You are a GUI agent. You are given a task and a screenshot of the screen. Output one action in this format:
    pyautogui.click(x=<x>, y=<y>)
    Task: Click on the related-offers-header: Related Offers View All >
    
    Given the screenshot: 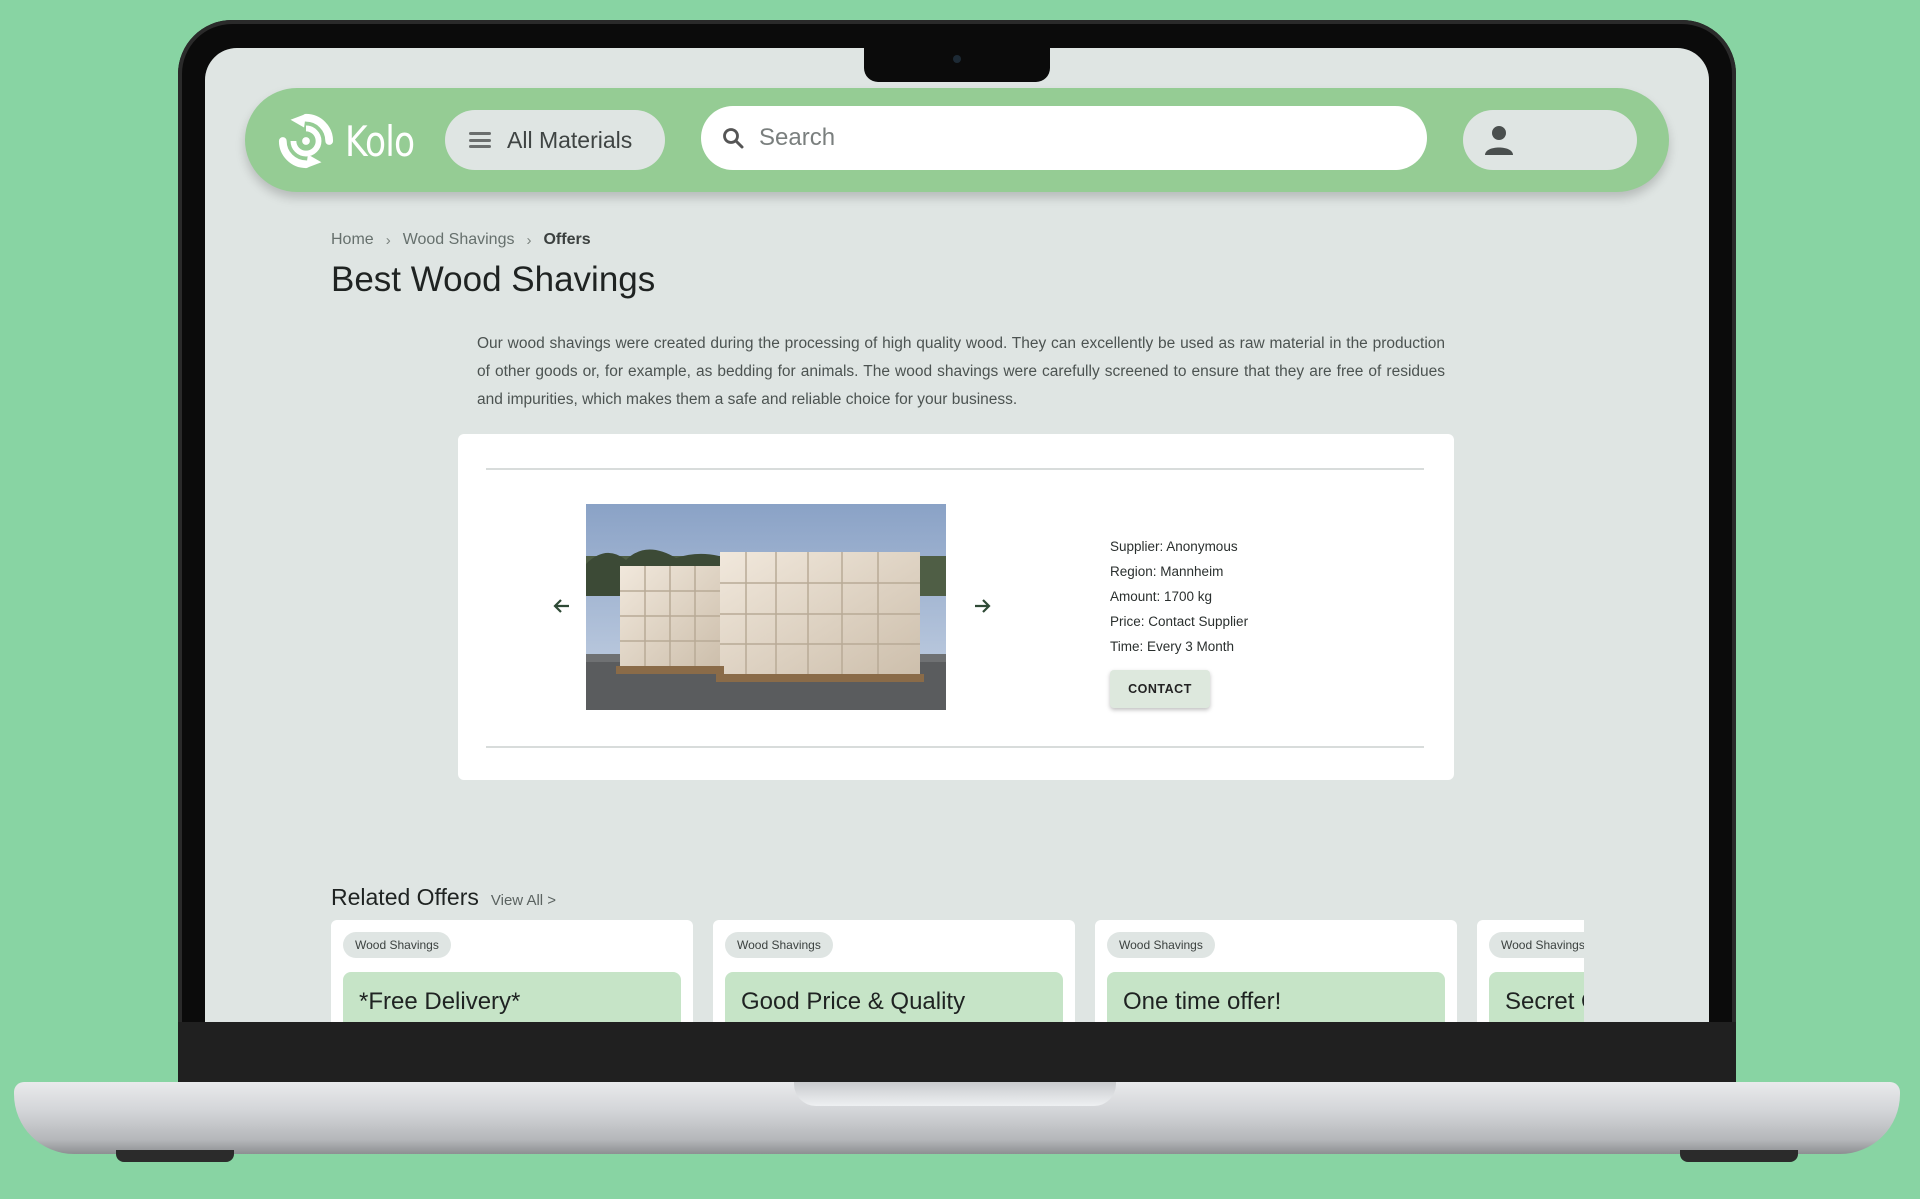 What is the action you would take?
    pyautogui.click(x=443, y=897)
    